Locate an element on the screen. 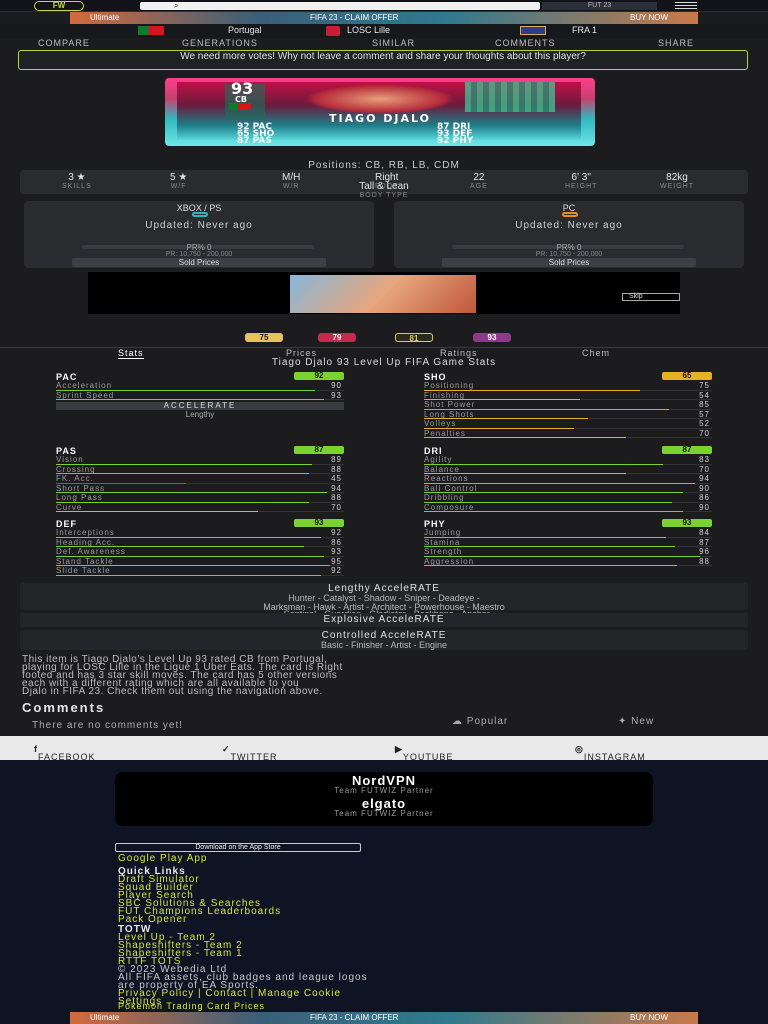 The height and width of the screenshot is (1024, 768). club-badge-icon is located at coordinates (333, 31).